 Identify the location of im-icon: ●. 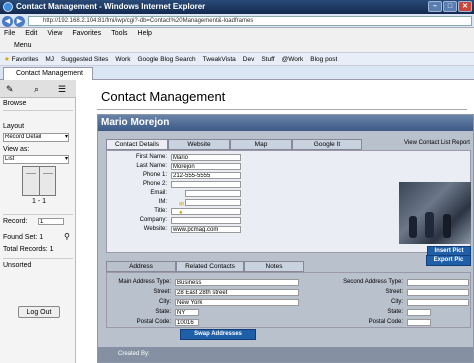
(181, 213).